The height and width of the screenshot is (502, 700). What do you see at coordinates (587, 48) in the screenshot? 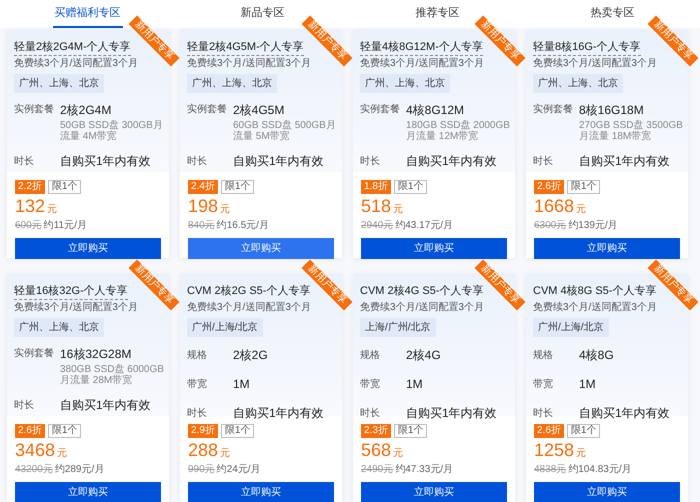
I see `card-title: 轻量8核16G-个人专享` at bounding box center [587, 48].